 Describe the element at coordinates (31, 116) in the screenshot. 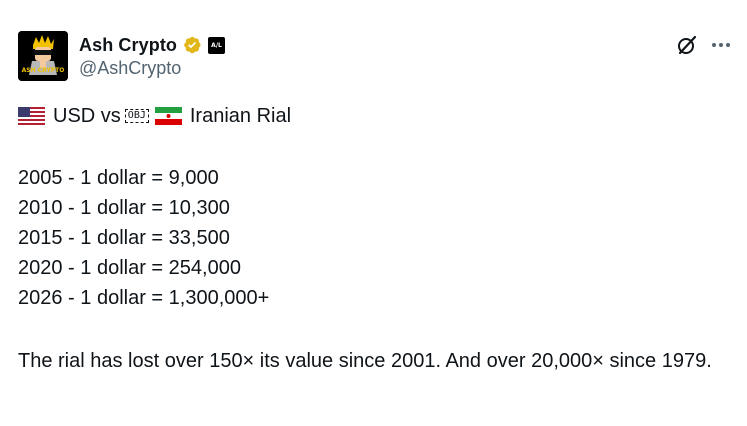

I see `us-flag-icon` at that location.